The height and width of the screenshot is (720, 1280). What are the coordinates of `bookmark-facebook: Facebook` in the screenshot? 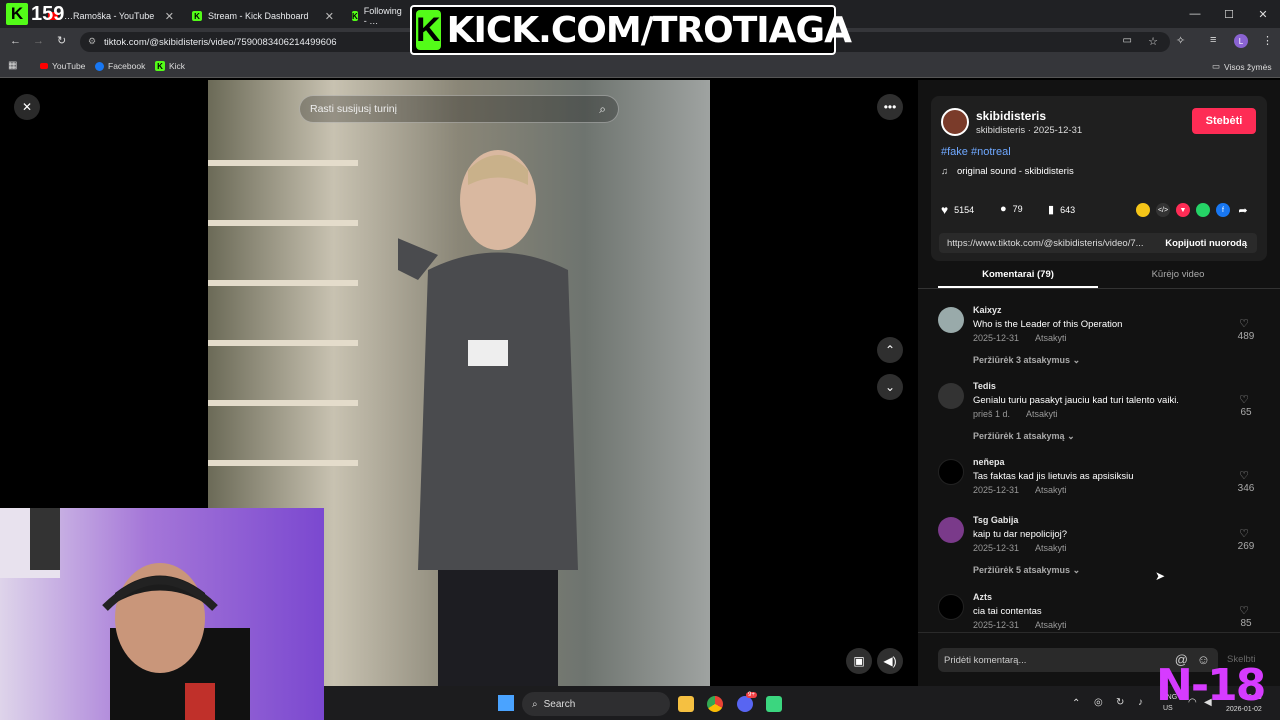 It's located at (120, 66).